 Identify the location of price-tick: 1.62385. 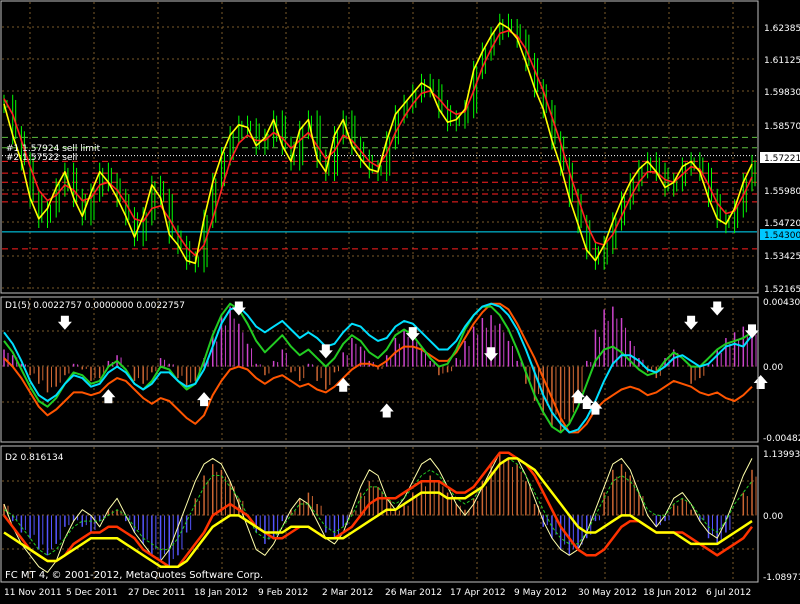
(782, 29).